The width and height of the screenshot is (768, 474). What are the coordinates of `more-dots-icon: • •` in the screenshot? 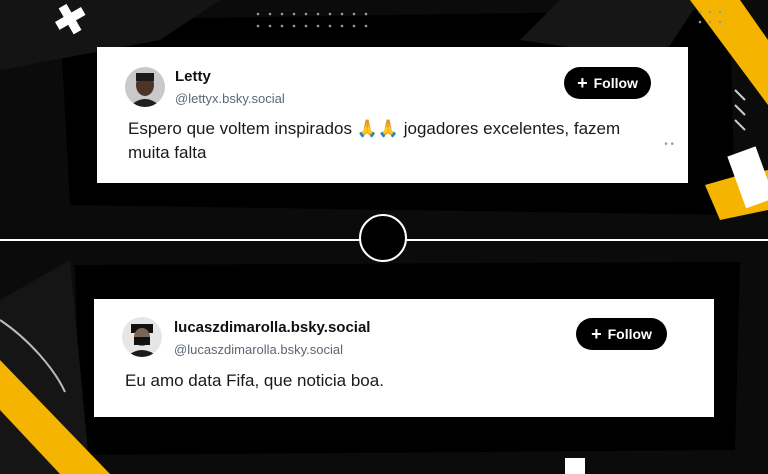 It's located at (669, 144).